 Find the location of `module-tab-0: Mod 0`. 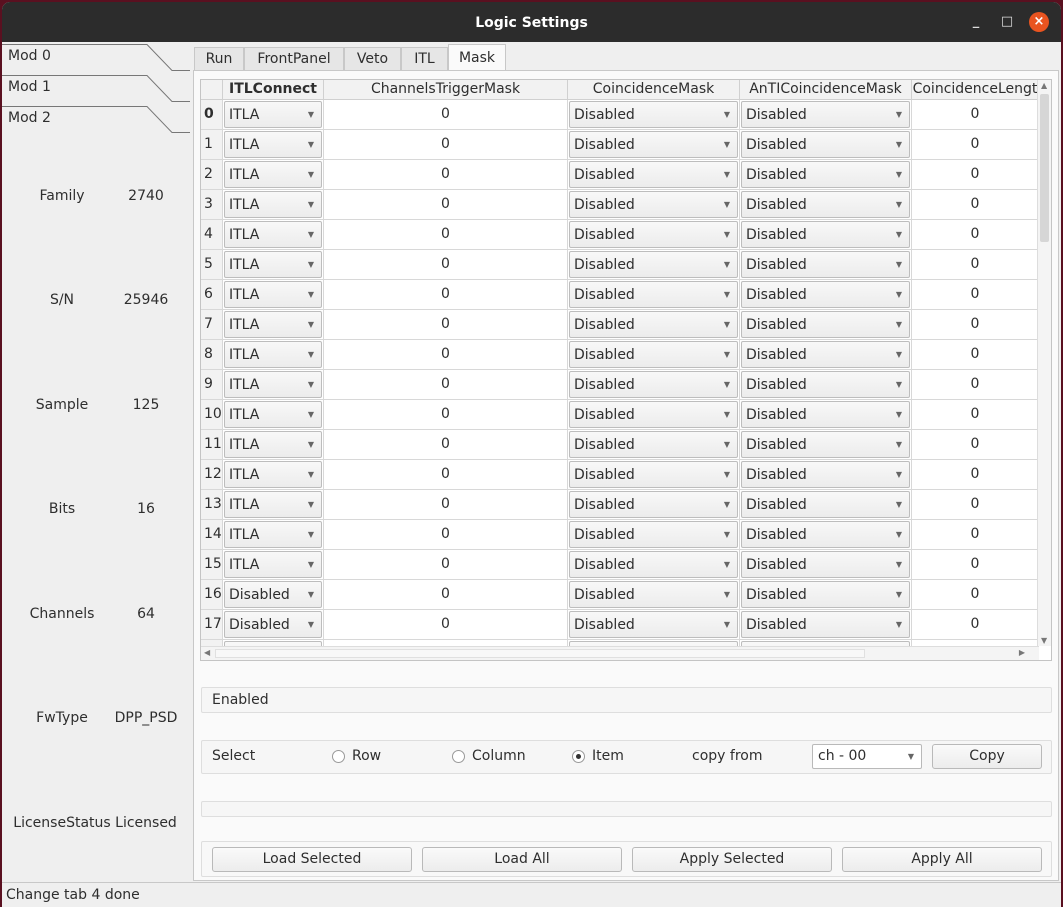

module-tab-0: Mod 0 is located at coordinates (96, 59).